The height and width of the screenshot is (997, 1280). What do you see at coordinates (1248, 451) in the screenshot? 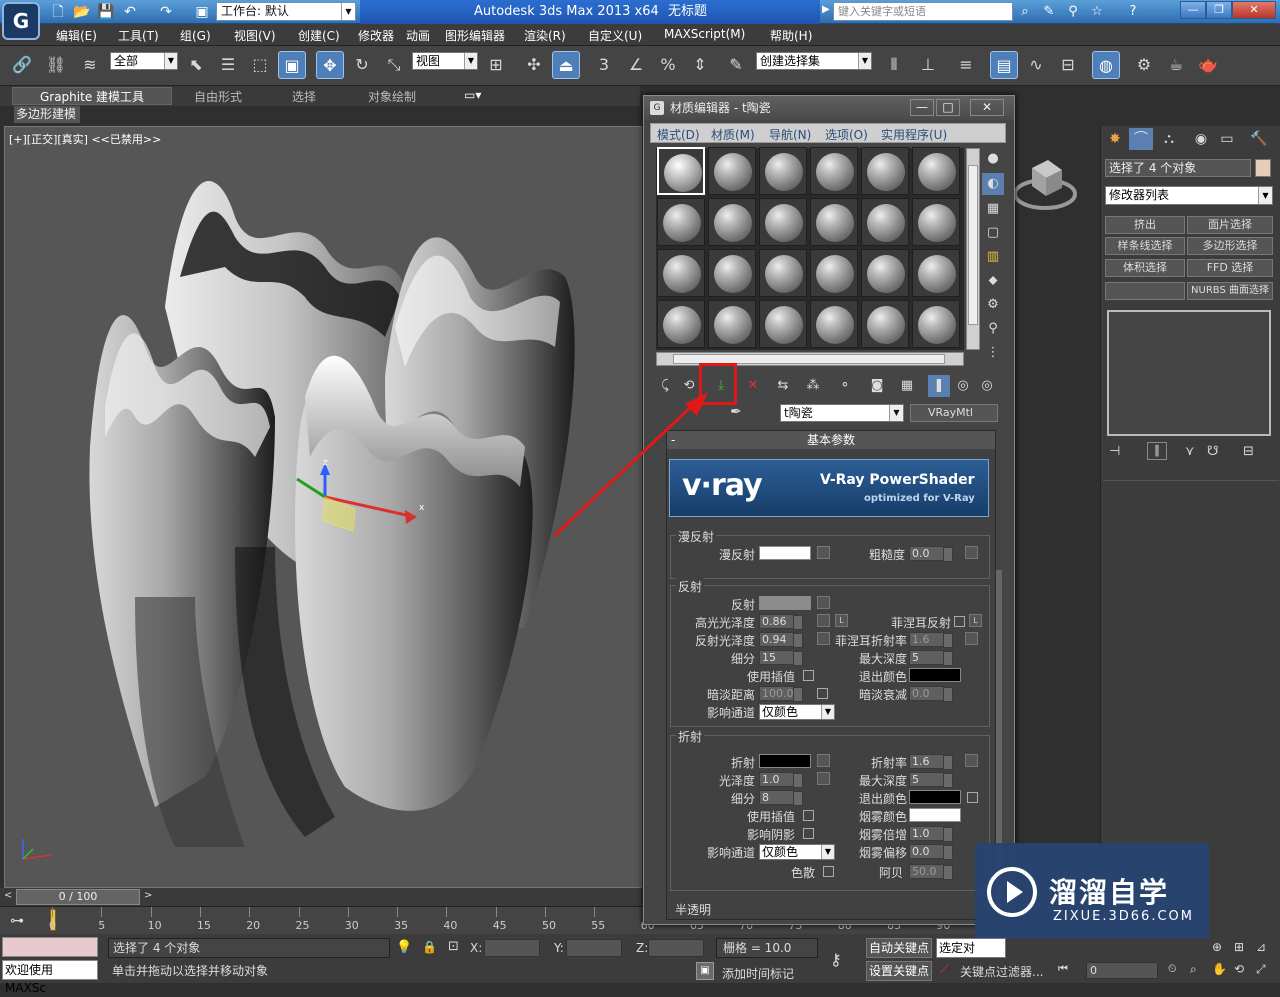
I see `configure-modifier-sets-icon: ⊟` at bounding box center [1248, 451].